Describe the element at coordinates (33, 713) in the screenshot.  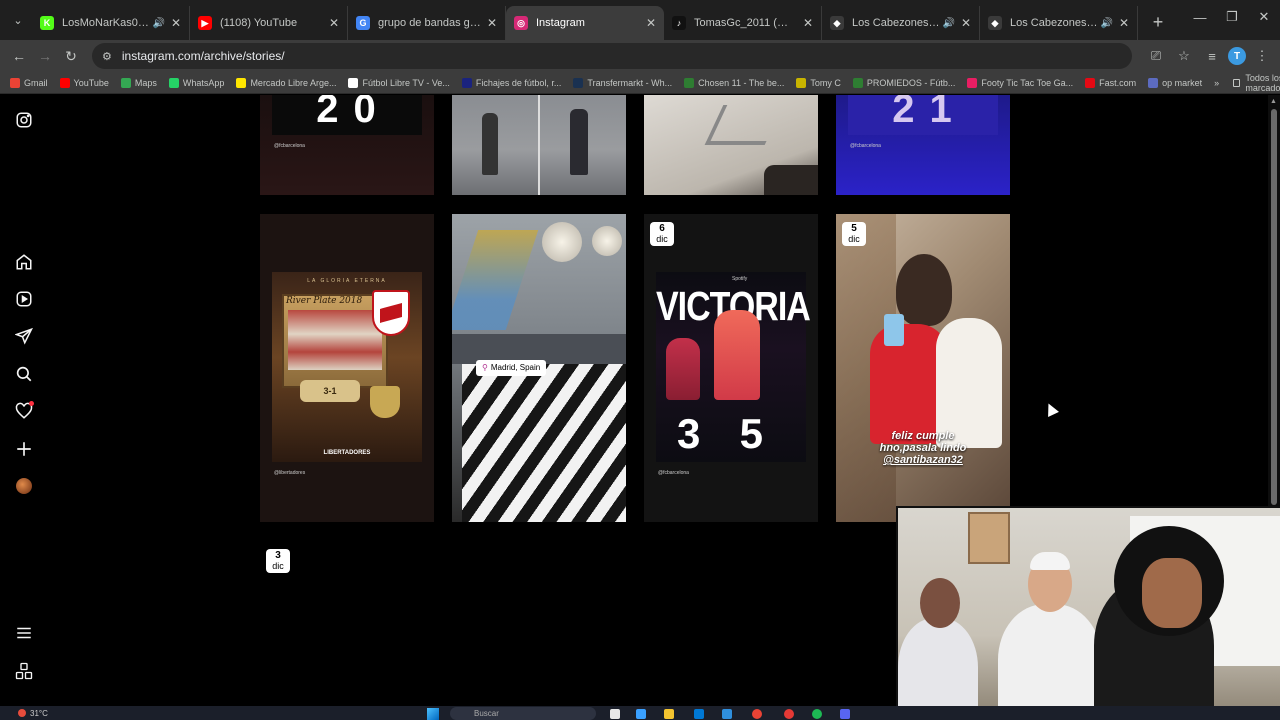
I see `weather-widget: 31°C` at that location.